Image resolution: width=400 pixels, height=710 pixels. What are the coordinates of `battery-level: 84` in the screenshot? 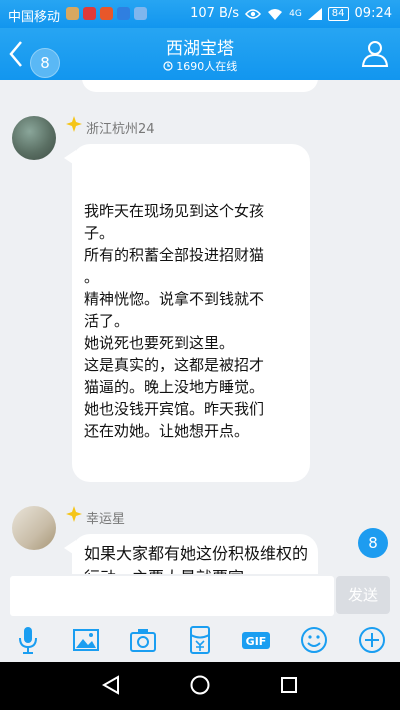 It's located at (338, 13).